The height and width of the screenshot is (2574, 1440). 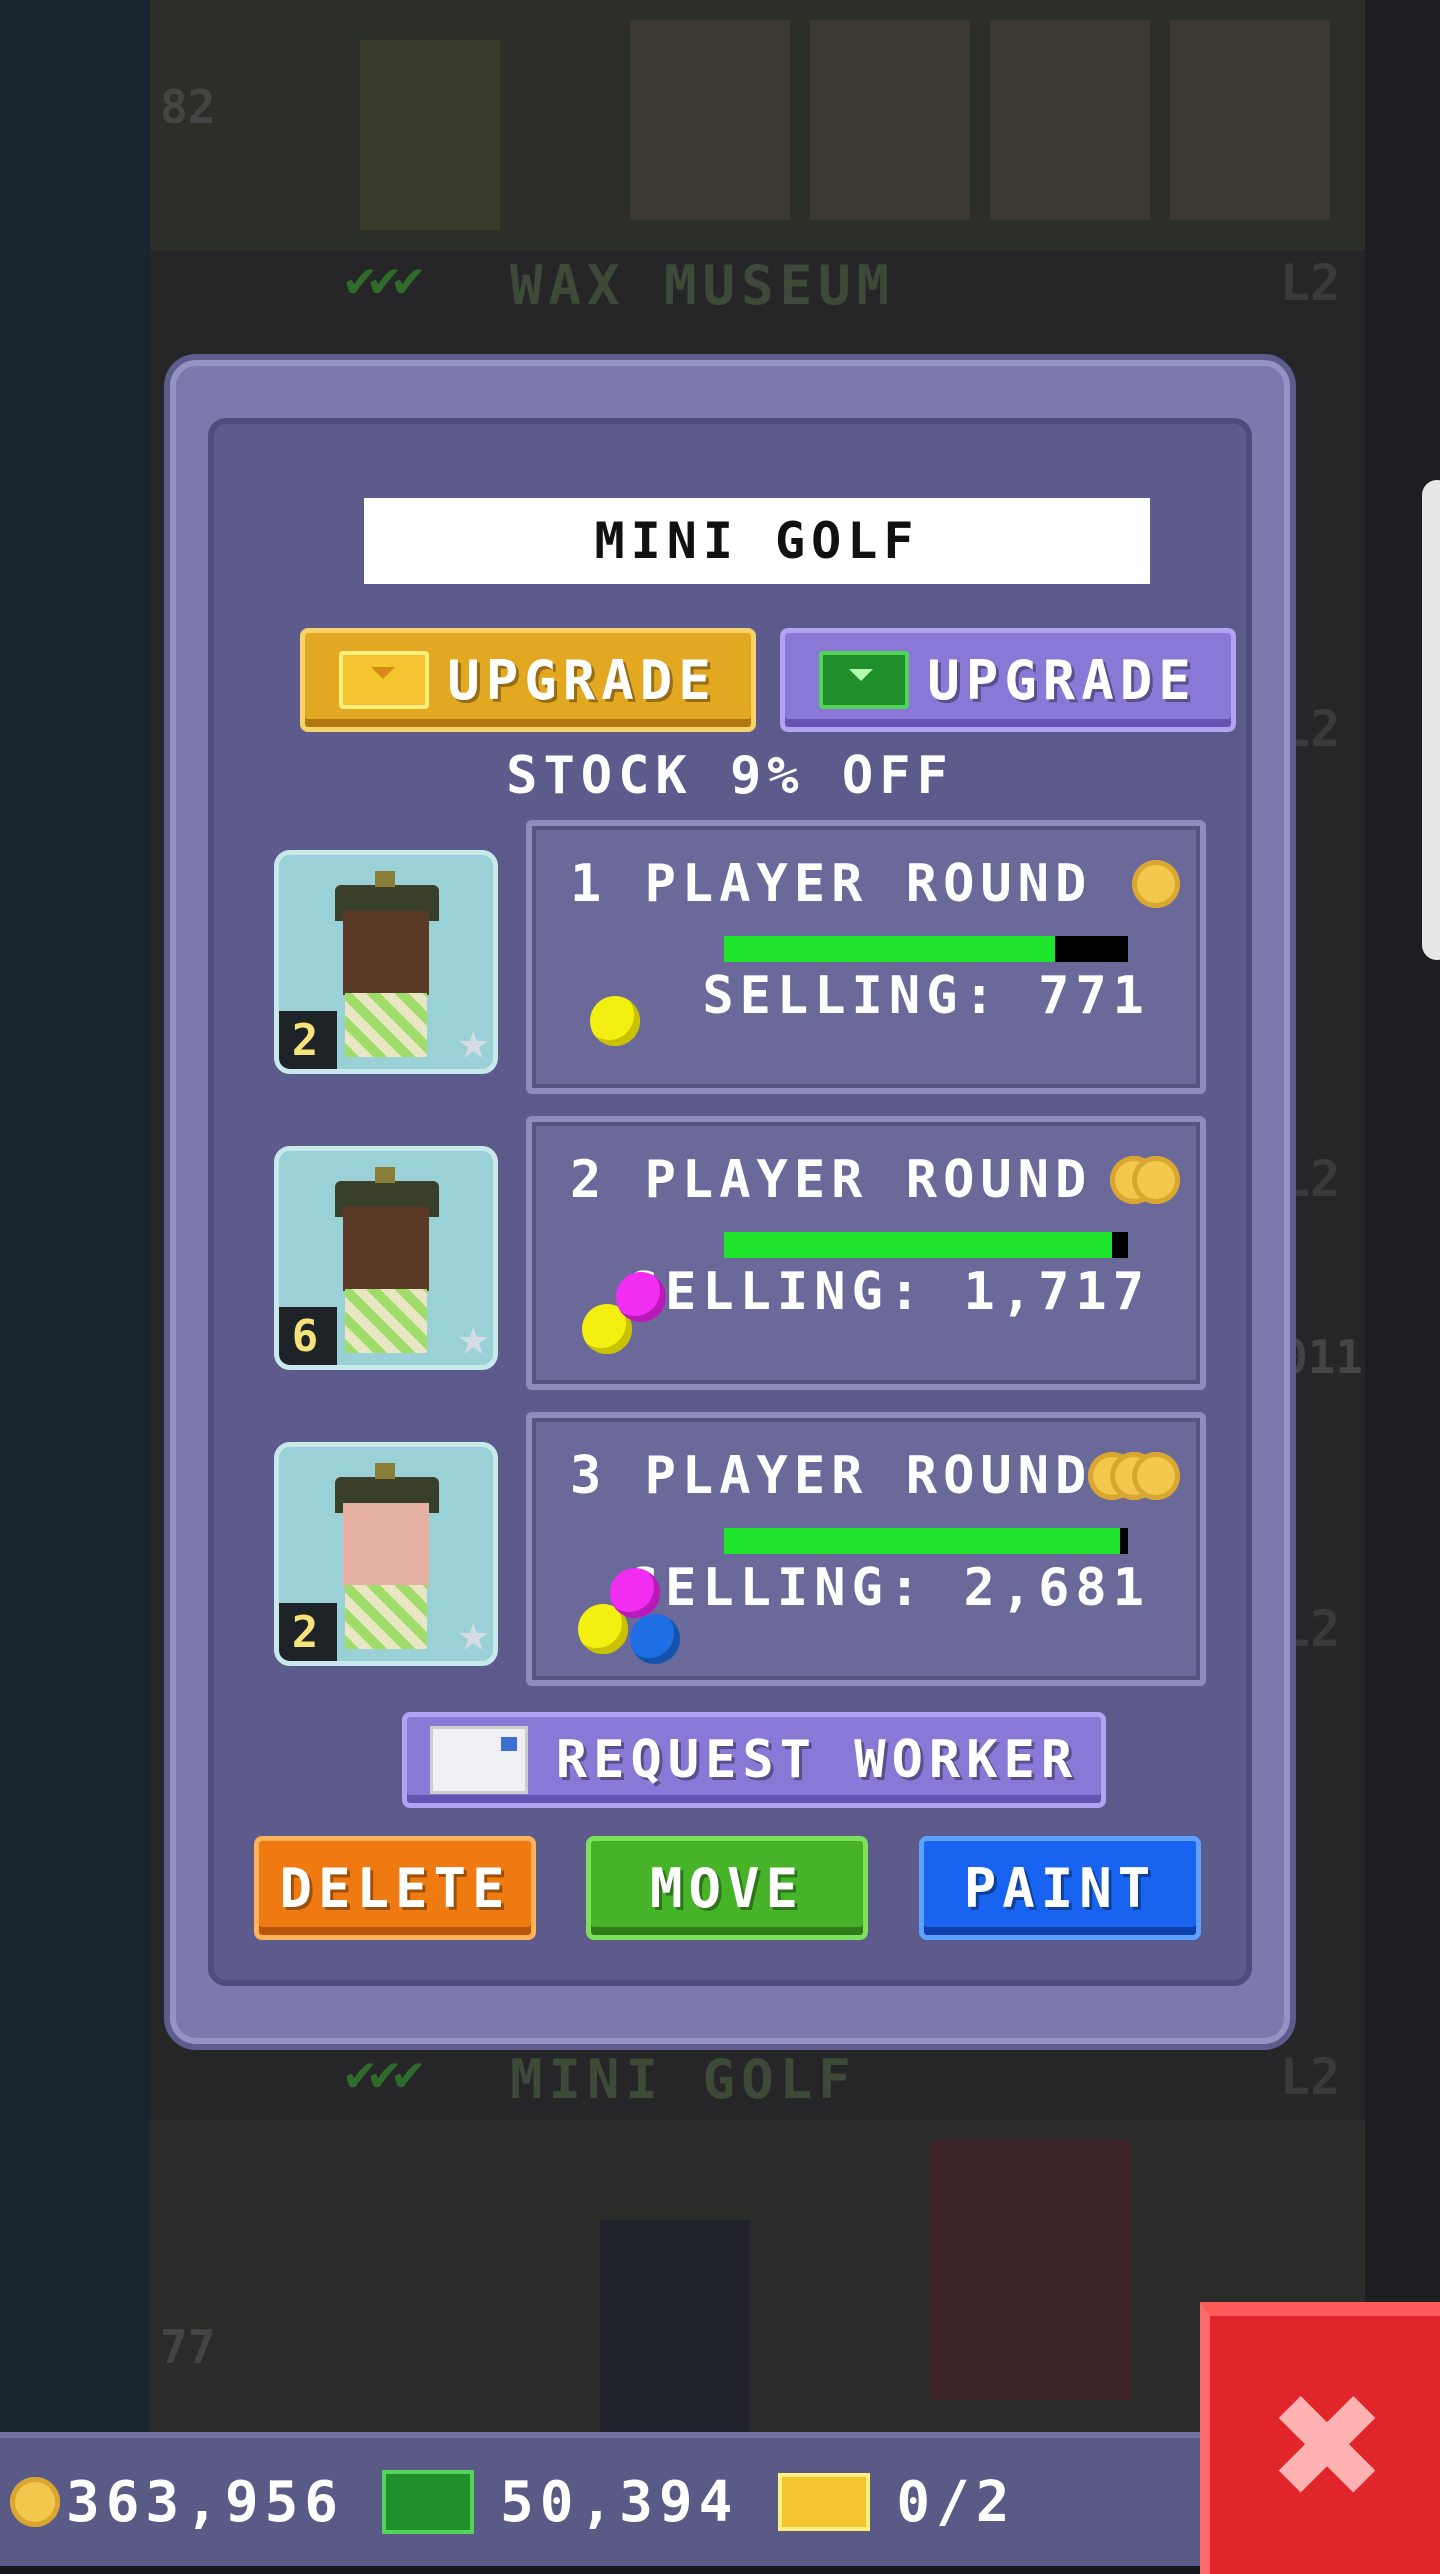 What do you see at coordinates (757, 541) in the screenshot?
I see `dialog-title: MINI GOLF` at bounding box center [757, 541].